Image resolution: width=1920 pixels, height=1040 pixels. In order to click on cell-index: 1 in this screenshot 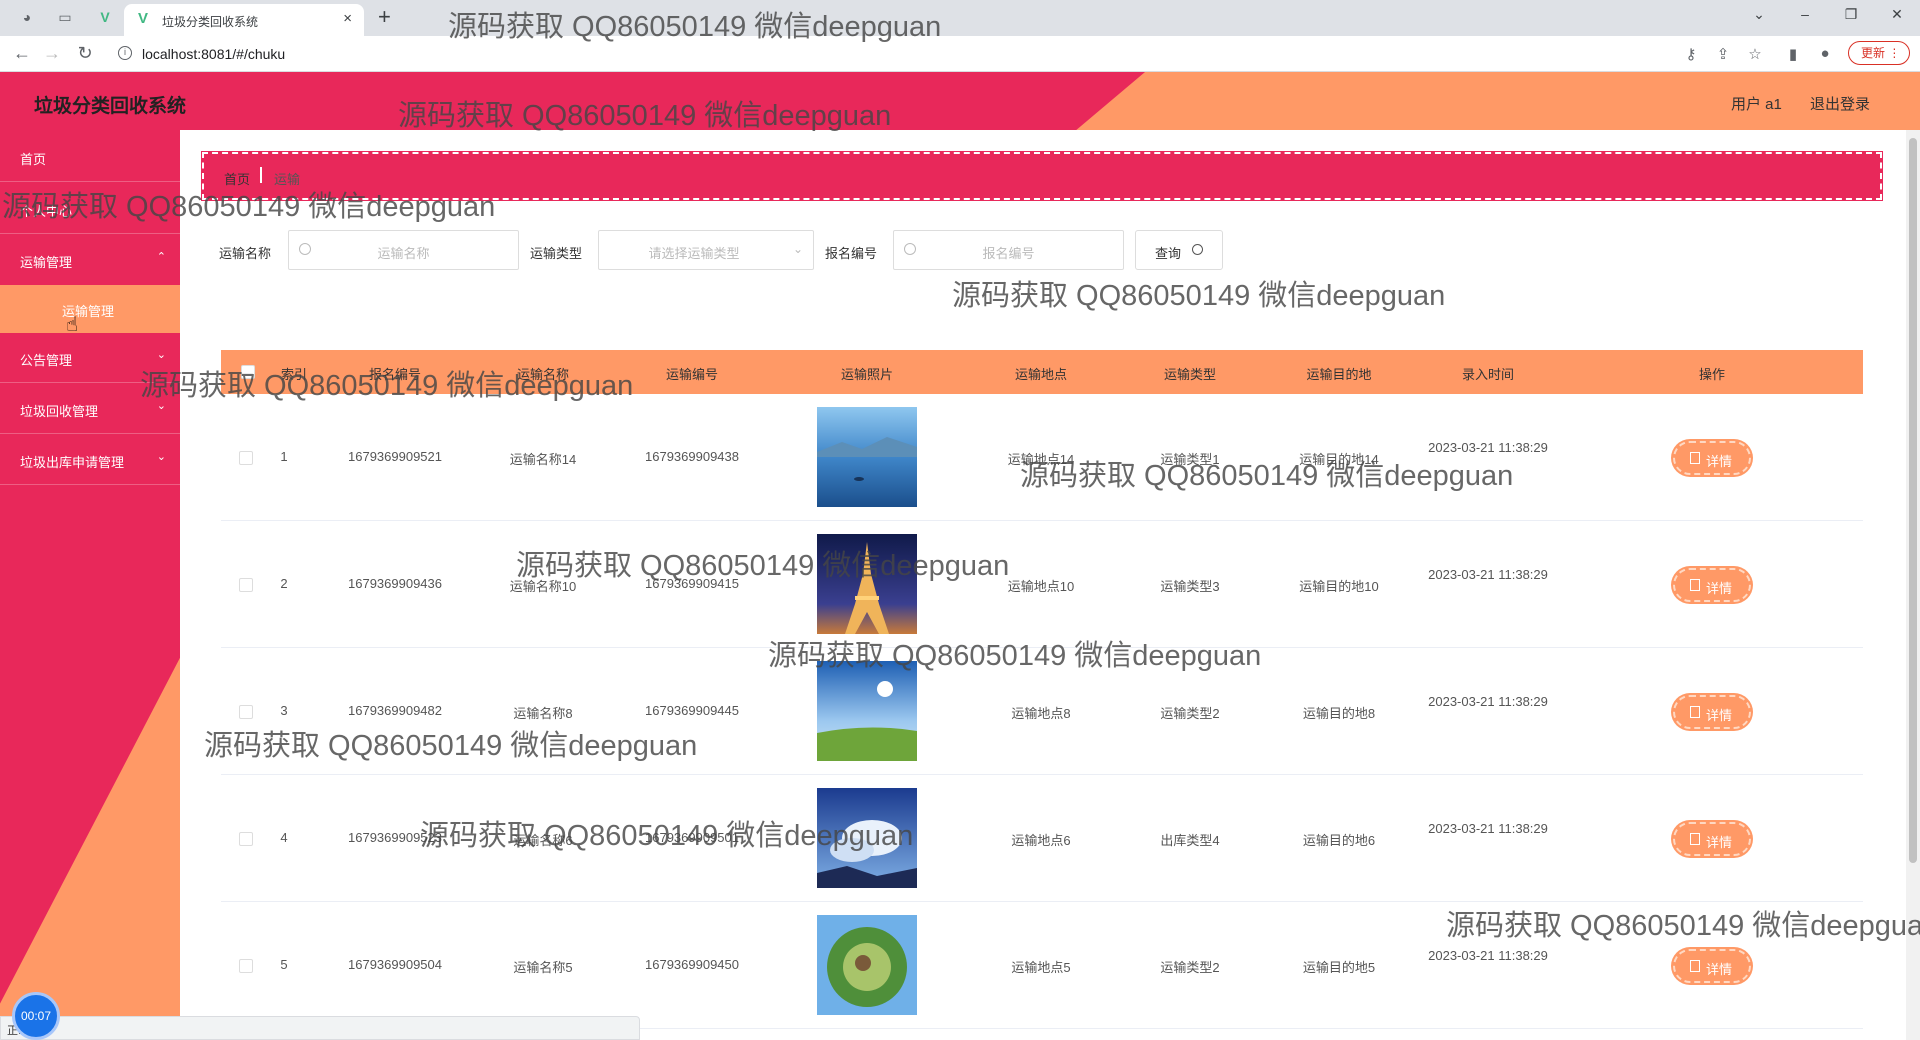, I will do `click(284, 456)`.